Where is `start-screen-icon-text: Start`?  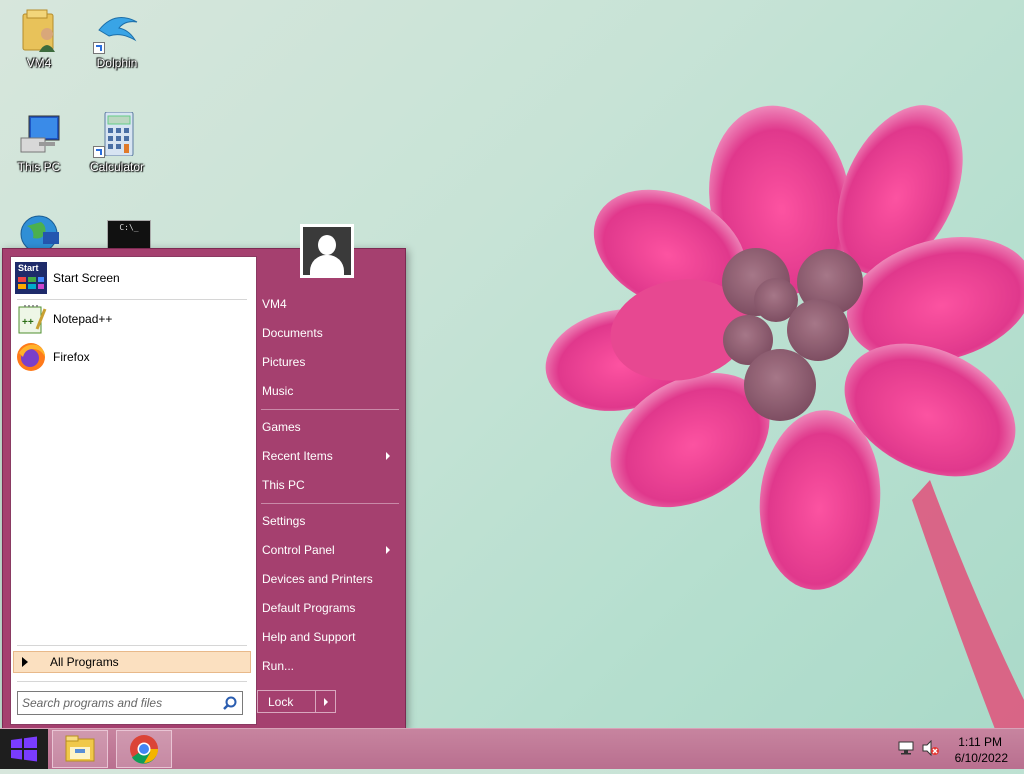
start-screen-icon-text: Start is located at coordinates (28, 268).